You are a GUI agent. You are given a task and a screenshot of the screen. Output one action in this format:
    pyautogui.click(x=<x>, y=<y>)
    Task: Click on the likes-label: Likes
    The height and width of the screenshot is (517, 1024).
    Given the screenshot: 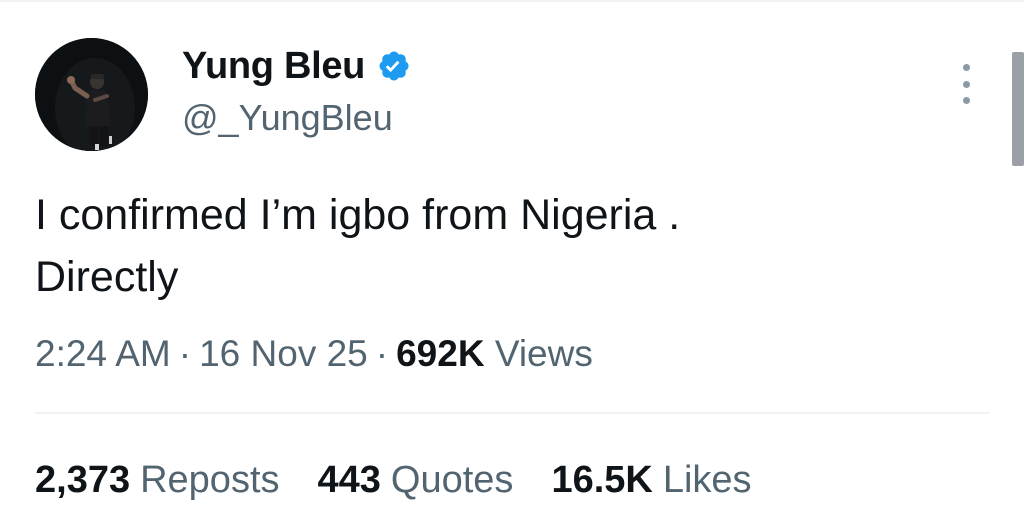 What is the action you would take?
    pyautogui.click(x=707, y=480)
    